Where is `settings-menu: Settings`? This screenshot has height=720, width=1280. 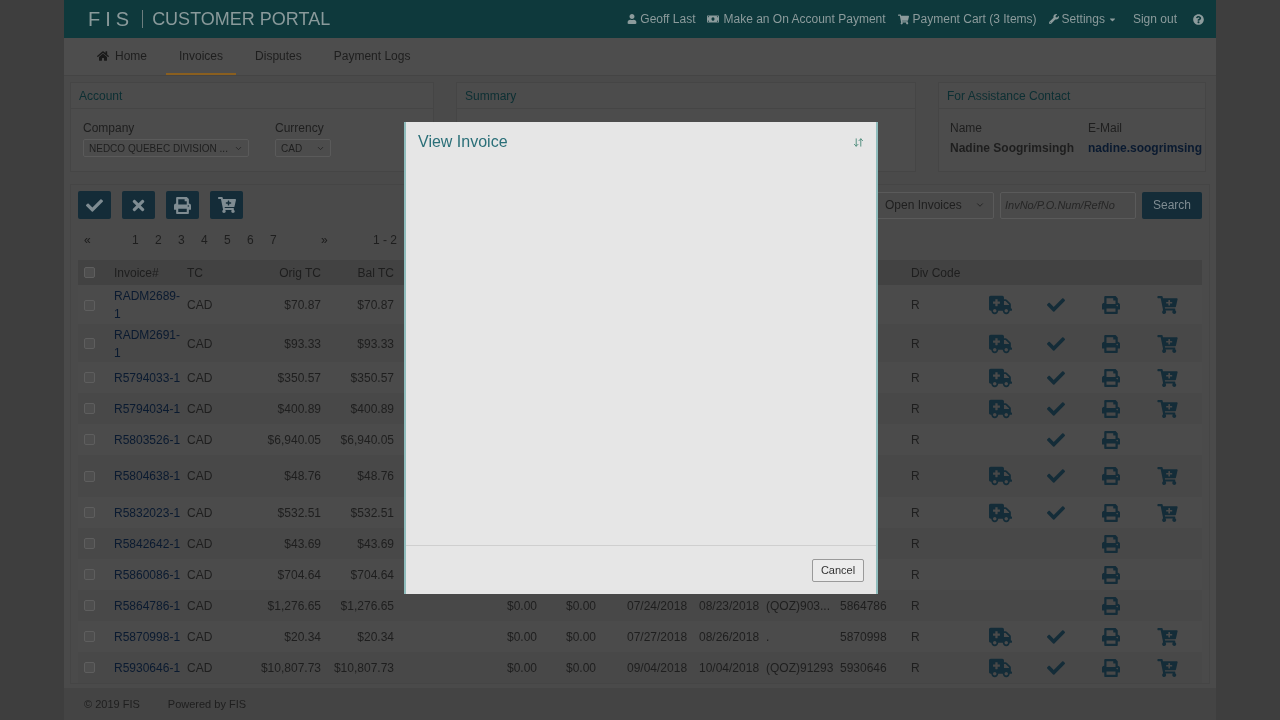 settings-menu: Settings is located at coordinates (1082, 19).